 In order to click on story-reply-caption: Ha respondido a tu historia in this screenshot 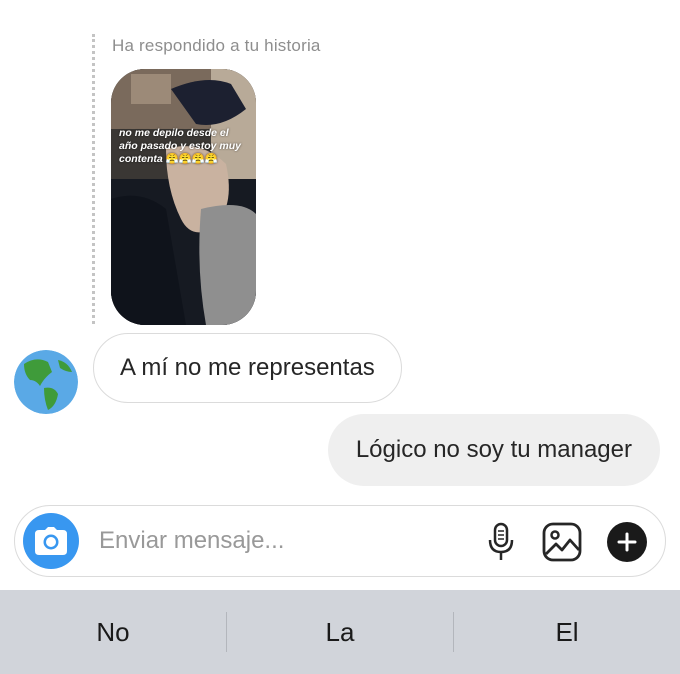, I will do `click(216, 45)`.